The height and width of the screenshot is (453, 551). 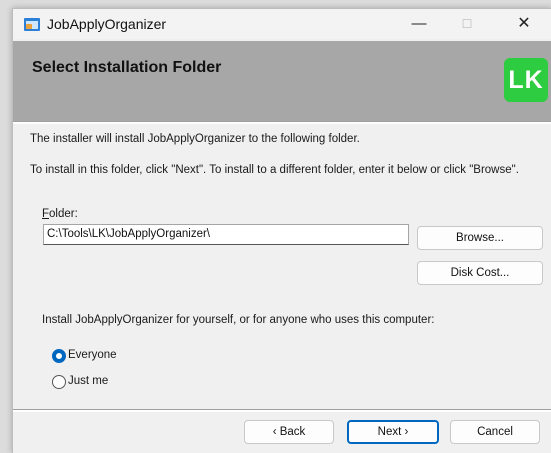 I want to click on window-title: JobApplyOrganizer, so click(x=107, y=24).